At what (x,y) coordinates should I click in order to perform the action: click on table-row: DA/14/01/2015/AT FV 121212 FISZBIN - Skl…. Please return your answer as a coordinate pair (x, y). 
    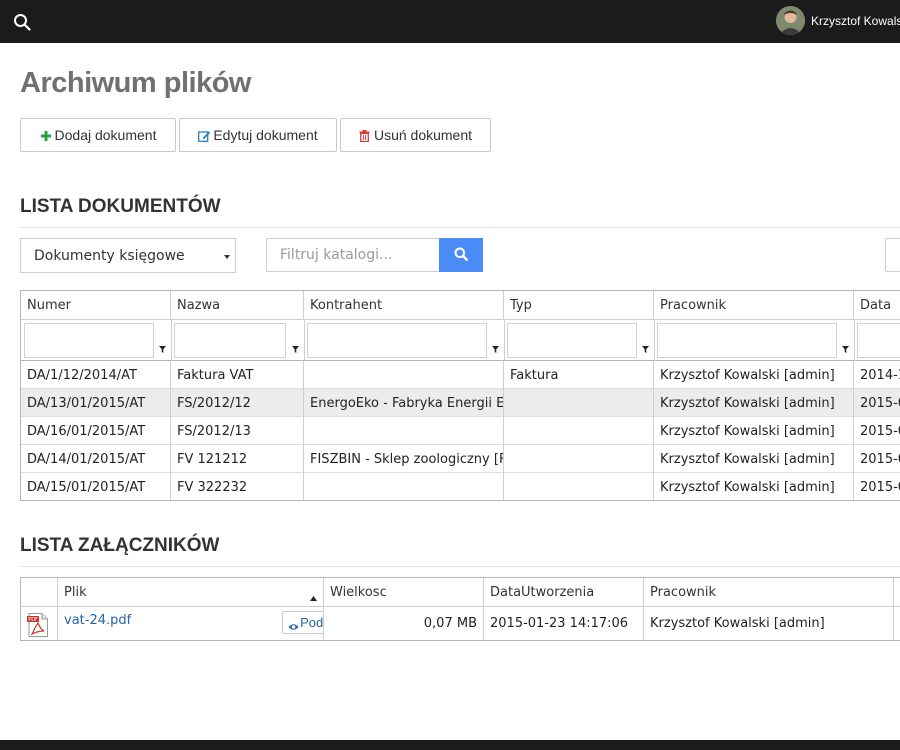
    Looking at the image, I should click on (460, 459).